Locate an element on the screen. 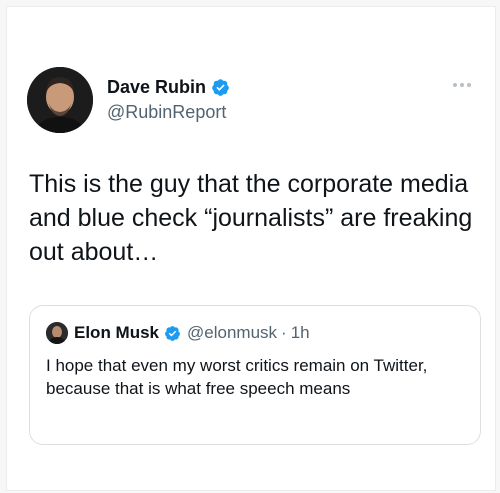 The width and height of the screenshot is (500, 493). avatar-photo is located at coordinates (60, 100).